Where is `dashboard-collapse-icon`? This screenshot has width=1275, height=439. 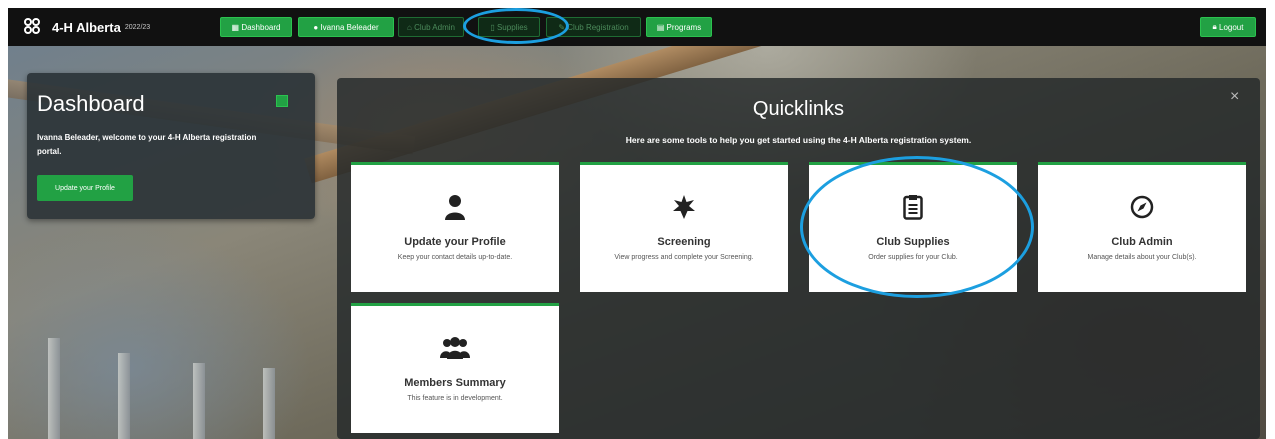
dashboard-collapse-icon is located at coordinates (282, 101).